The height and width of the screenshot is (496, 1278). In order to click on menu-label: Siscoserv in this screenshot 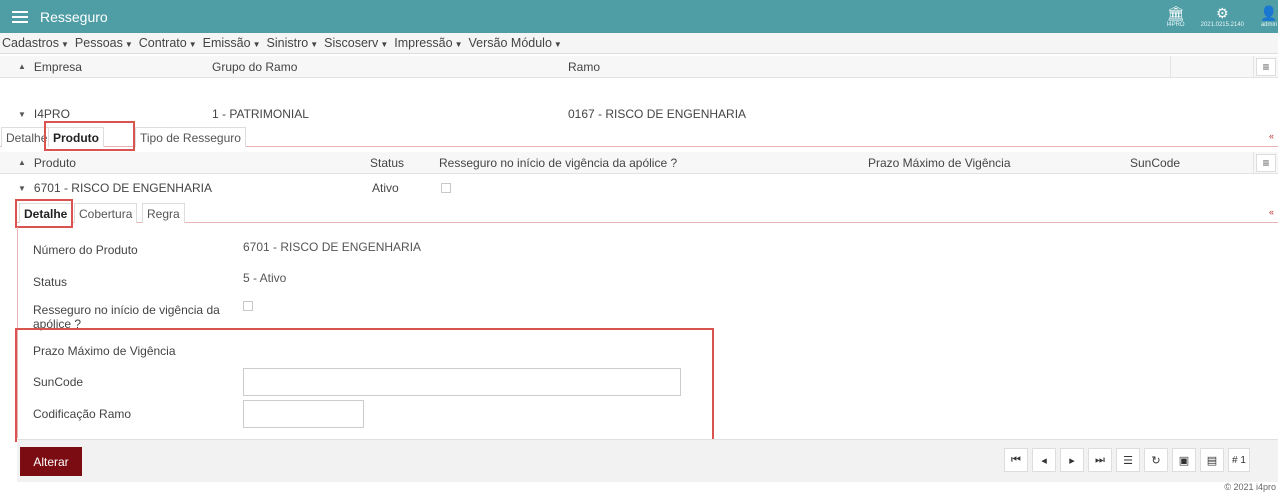, I will do `click(351, 43)`.